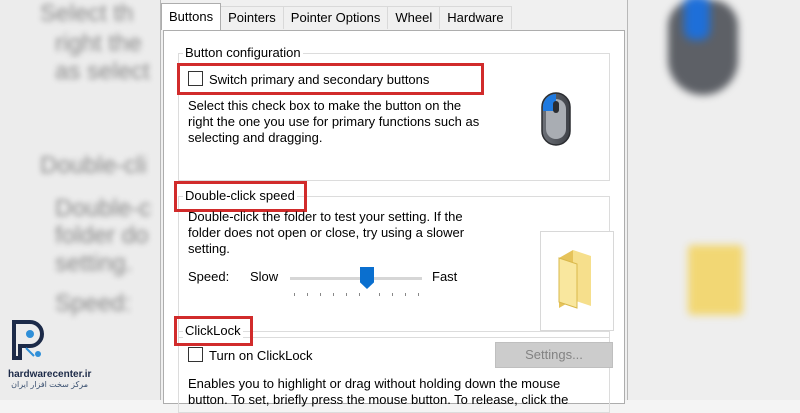  What do you see at coordinates (356, 278) in the screenshot?
I see `double-click-speed-slider-track` at bounding box center [356, 278].